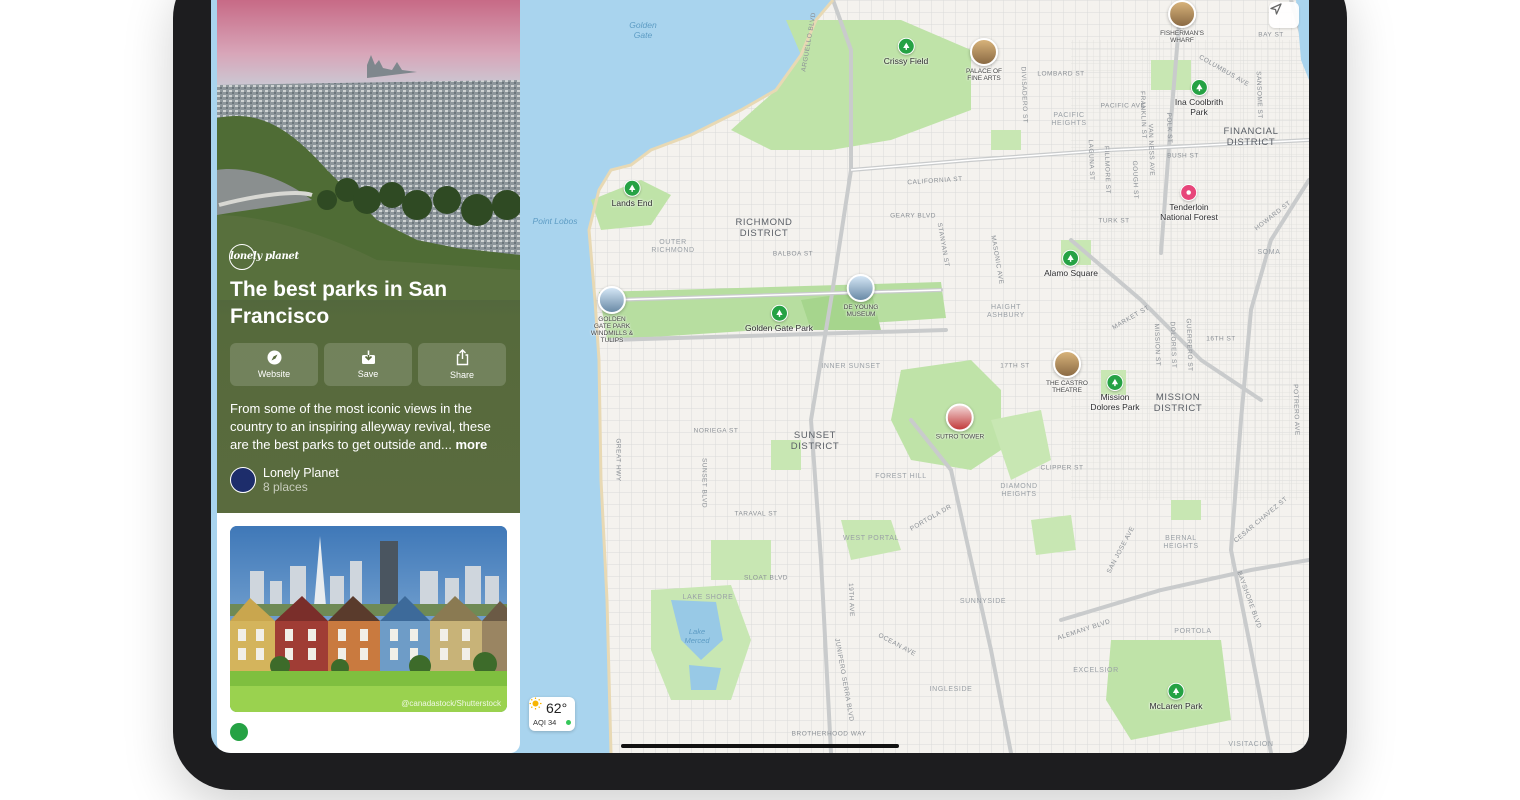 This screenshot has width=1520, height=800. I want to click on pin-ina-coolbrith: Ina Coolbrith Park, so click(1199, 98).